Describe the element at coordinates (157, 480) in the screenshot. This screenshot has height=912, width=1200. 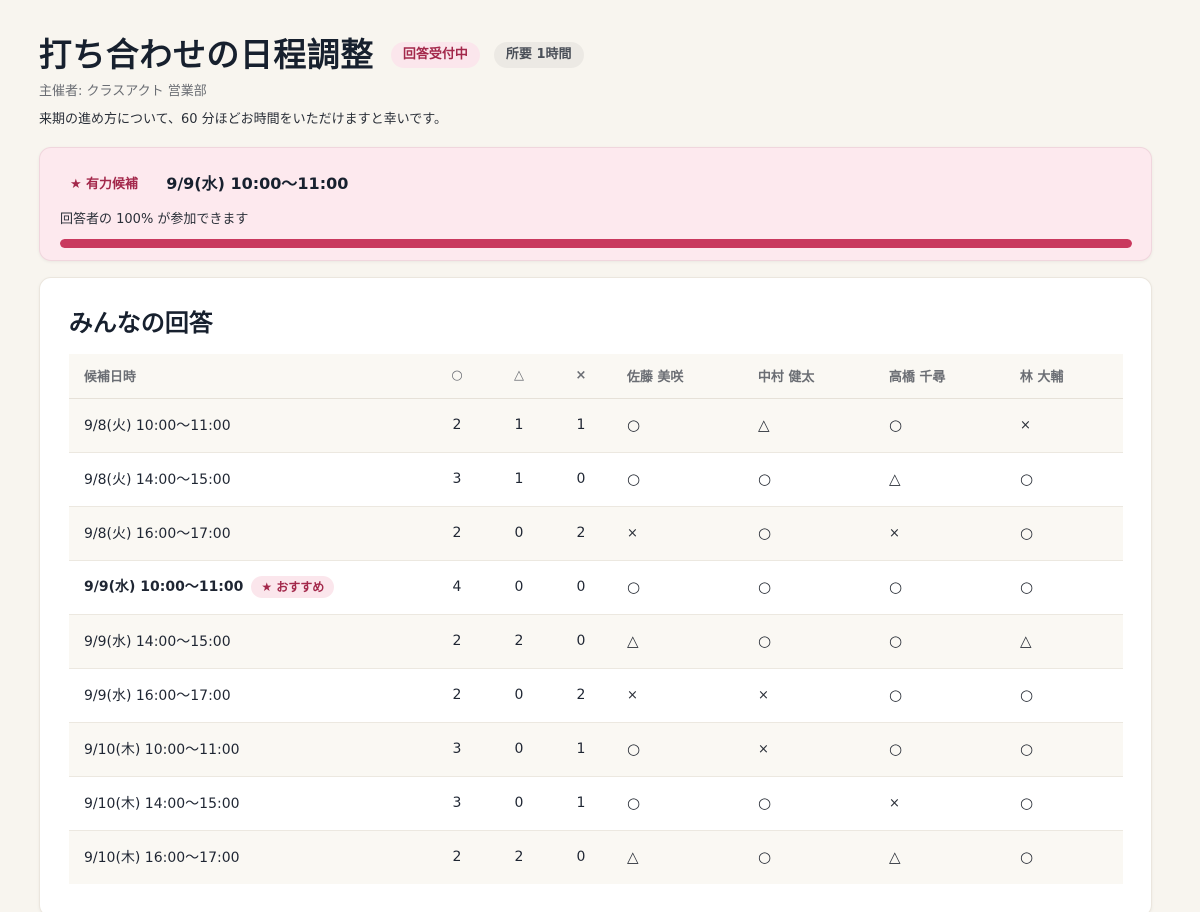
I see `candidate-datetime-text: 9/8(火) 14:00〜15:00` at that location.